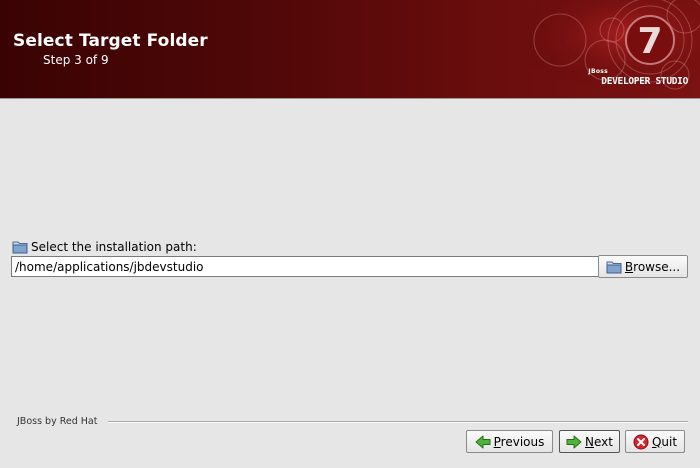 This screenshot has width=700, height=468. I want to click on path-label-row: Select the installation path:, so click(104, 247).